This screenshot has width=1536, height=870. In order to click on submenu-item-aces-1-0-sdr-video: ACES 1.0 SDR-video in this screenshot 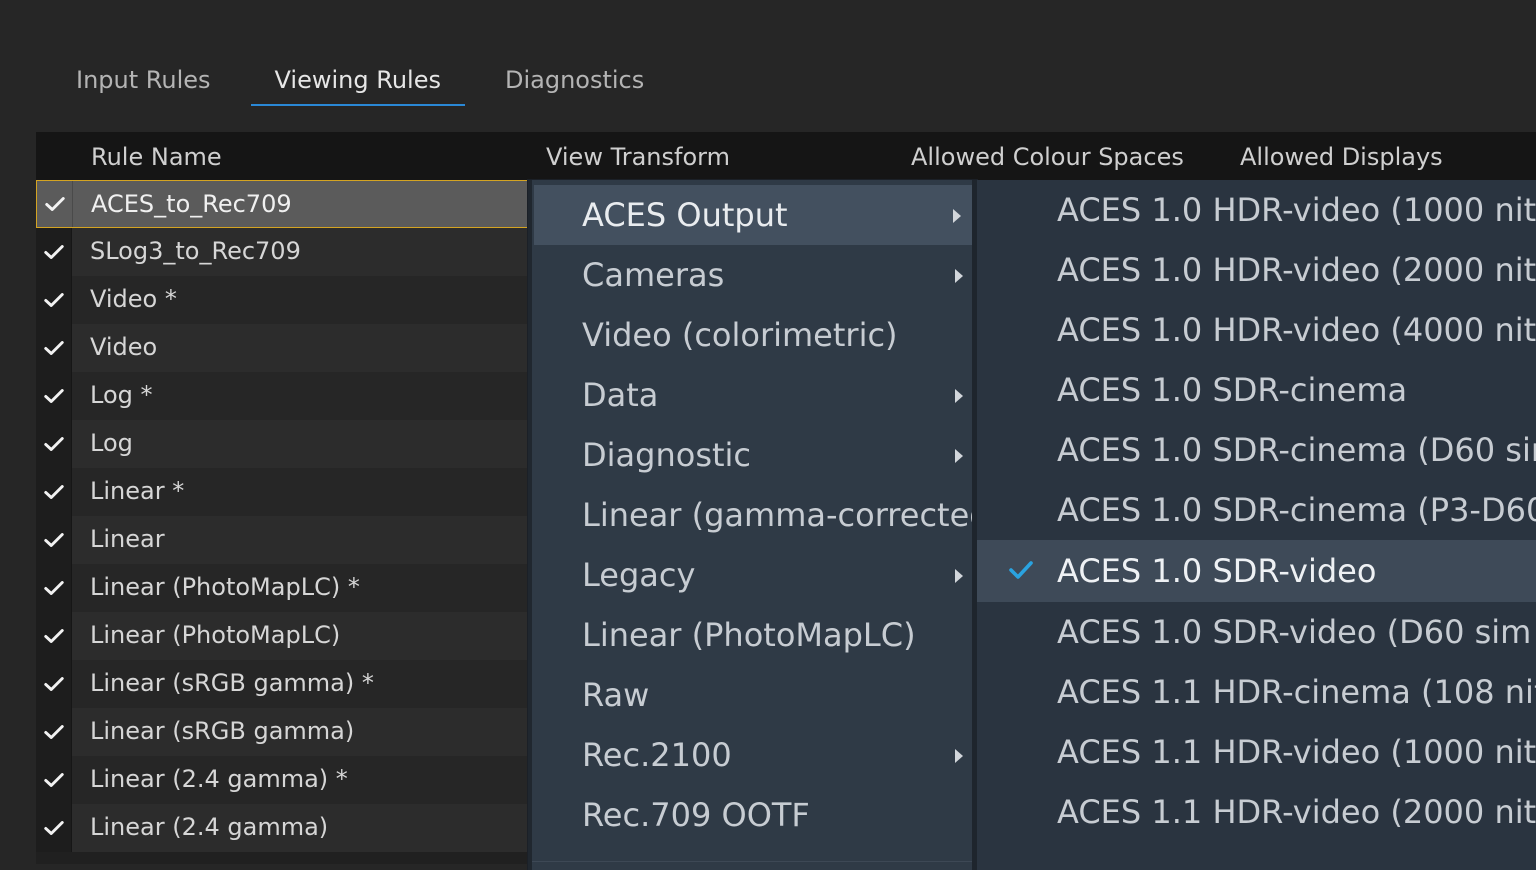, I will do `click(1256, 571)`.